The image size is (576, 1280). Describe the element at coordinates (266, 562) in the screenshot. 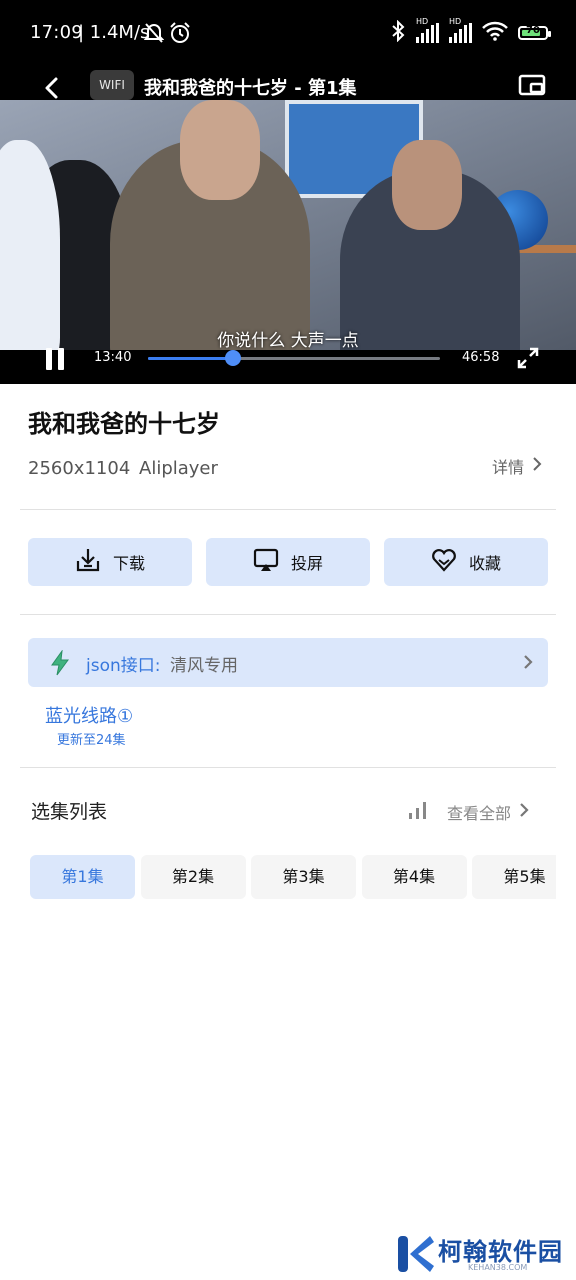

I see `cast-screen-icon` at that location.